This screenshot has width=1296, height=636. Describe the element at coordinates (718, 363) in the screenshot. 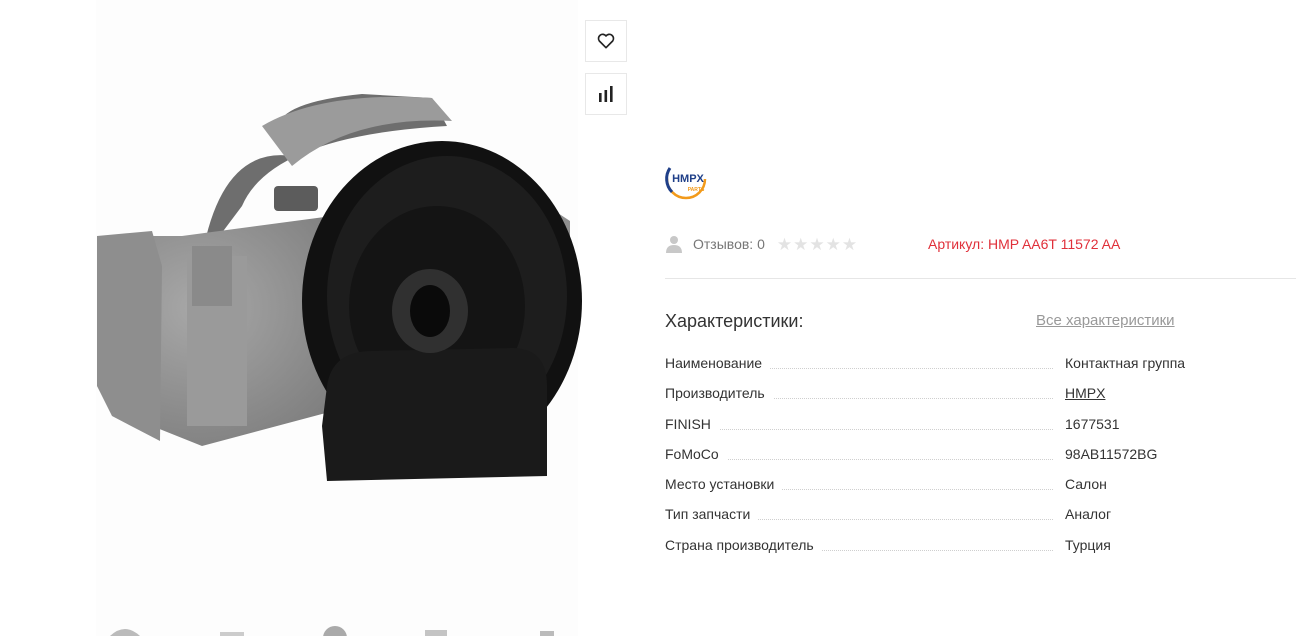

I see `spec-label: Наименование` at that location.